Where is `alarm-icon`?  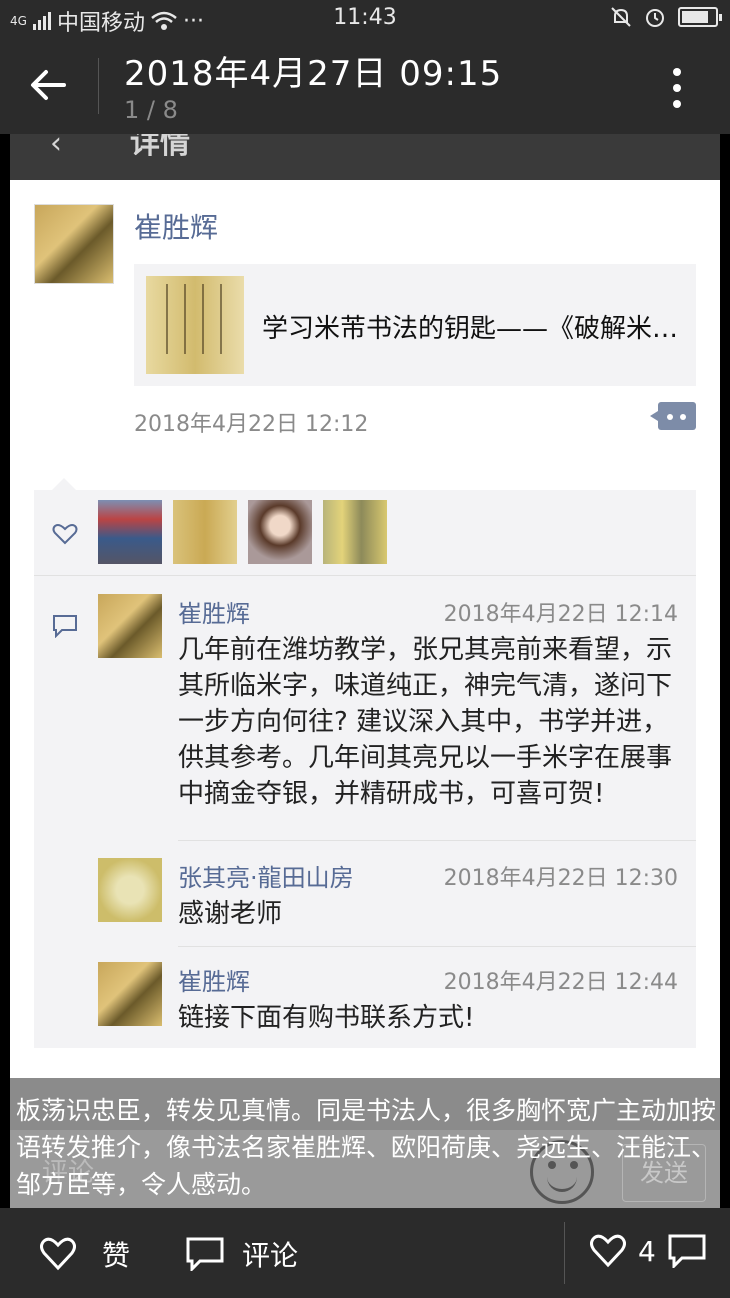
alarm-icon is located at coordinates (655, 18).